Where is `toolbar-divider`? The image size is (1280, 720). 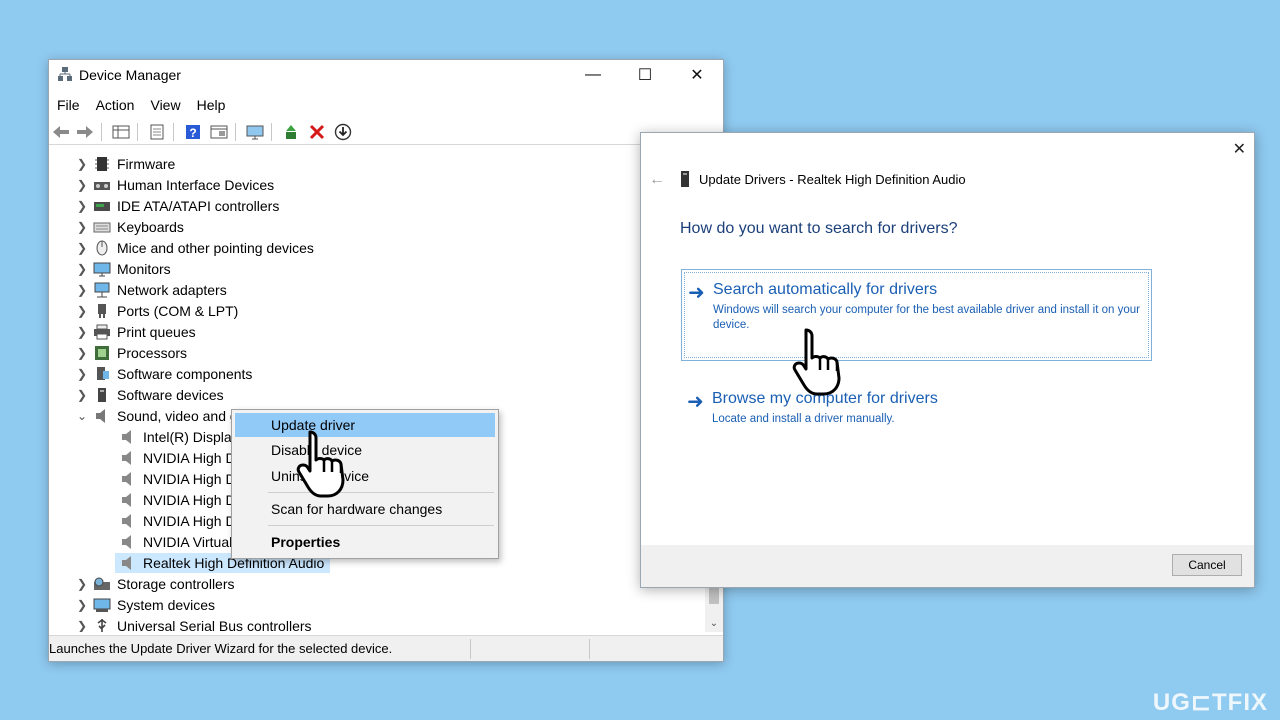
toolbar-divider is located at coordinates (101, 132).